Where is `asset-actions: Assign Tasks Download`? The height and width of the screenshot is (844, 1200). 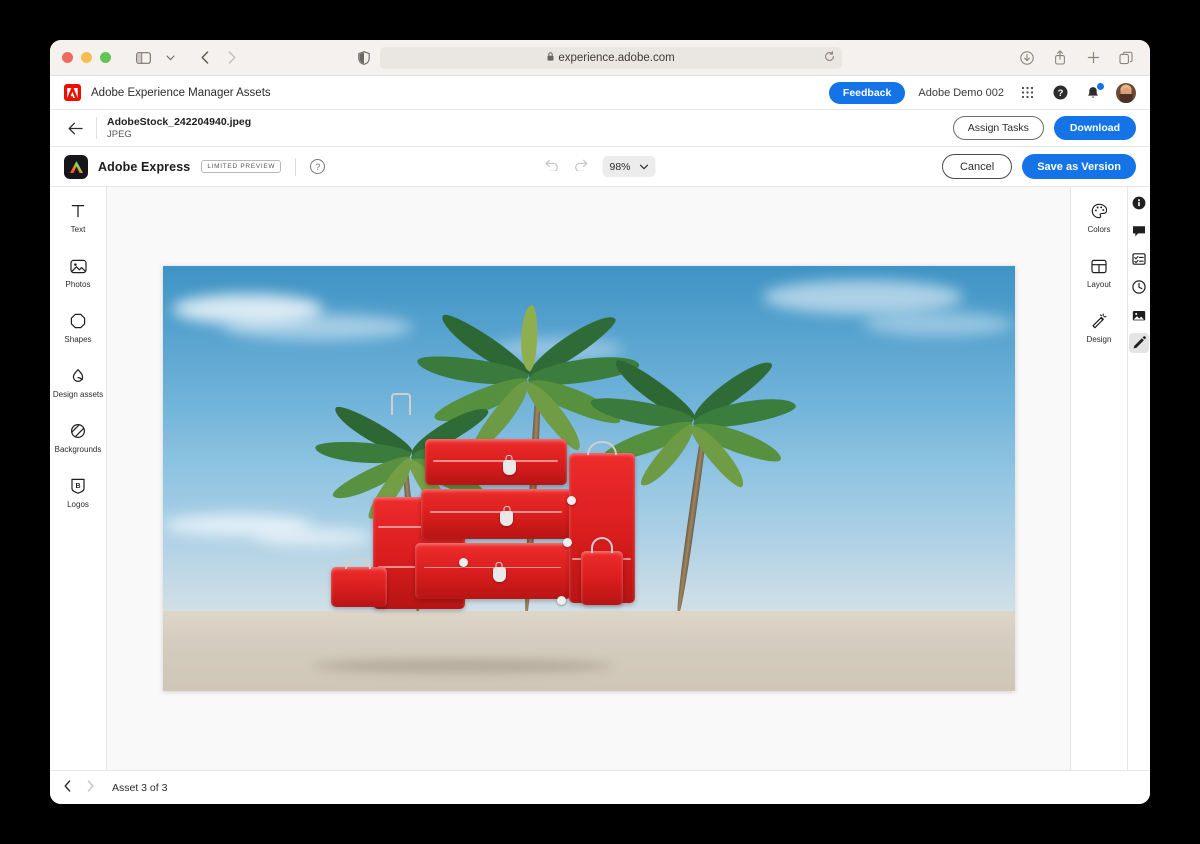
asset-actions: Assign Tasks Download is located at coordinates (1044, 128).